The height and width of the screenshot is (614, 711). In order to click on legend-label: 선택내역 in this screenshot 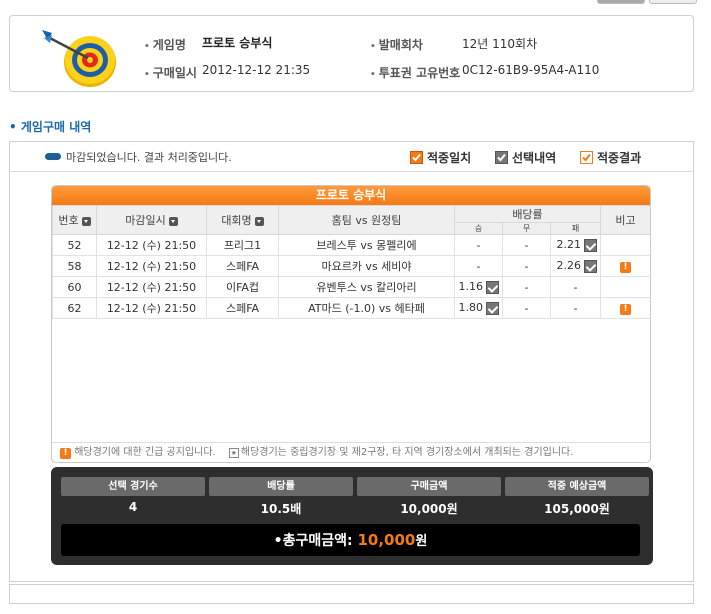, I will do `click(534, 158)`.